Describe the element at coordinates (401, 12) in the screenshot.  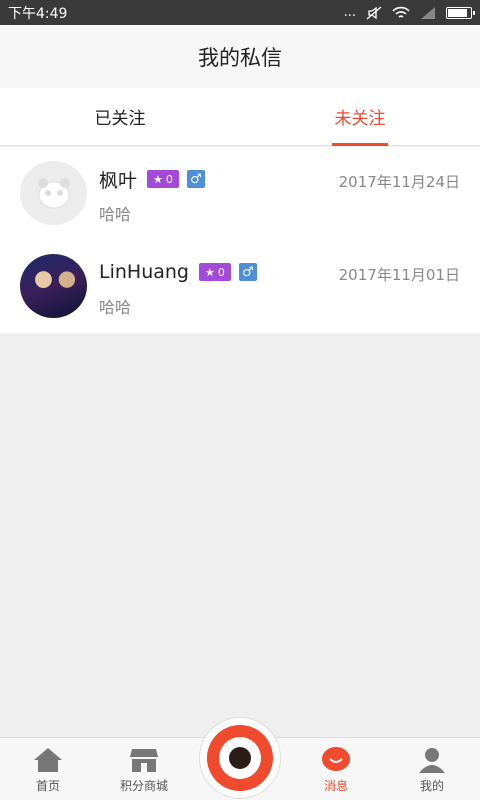
I see `wifi-icon` at that location.